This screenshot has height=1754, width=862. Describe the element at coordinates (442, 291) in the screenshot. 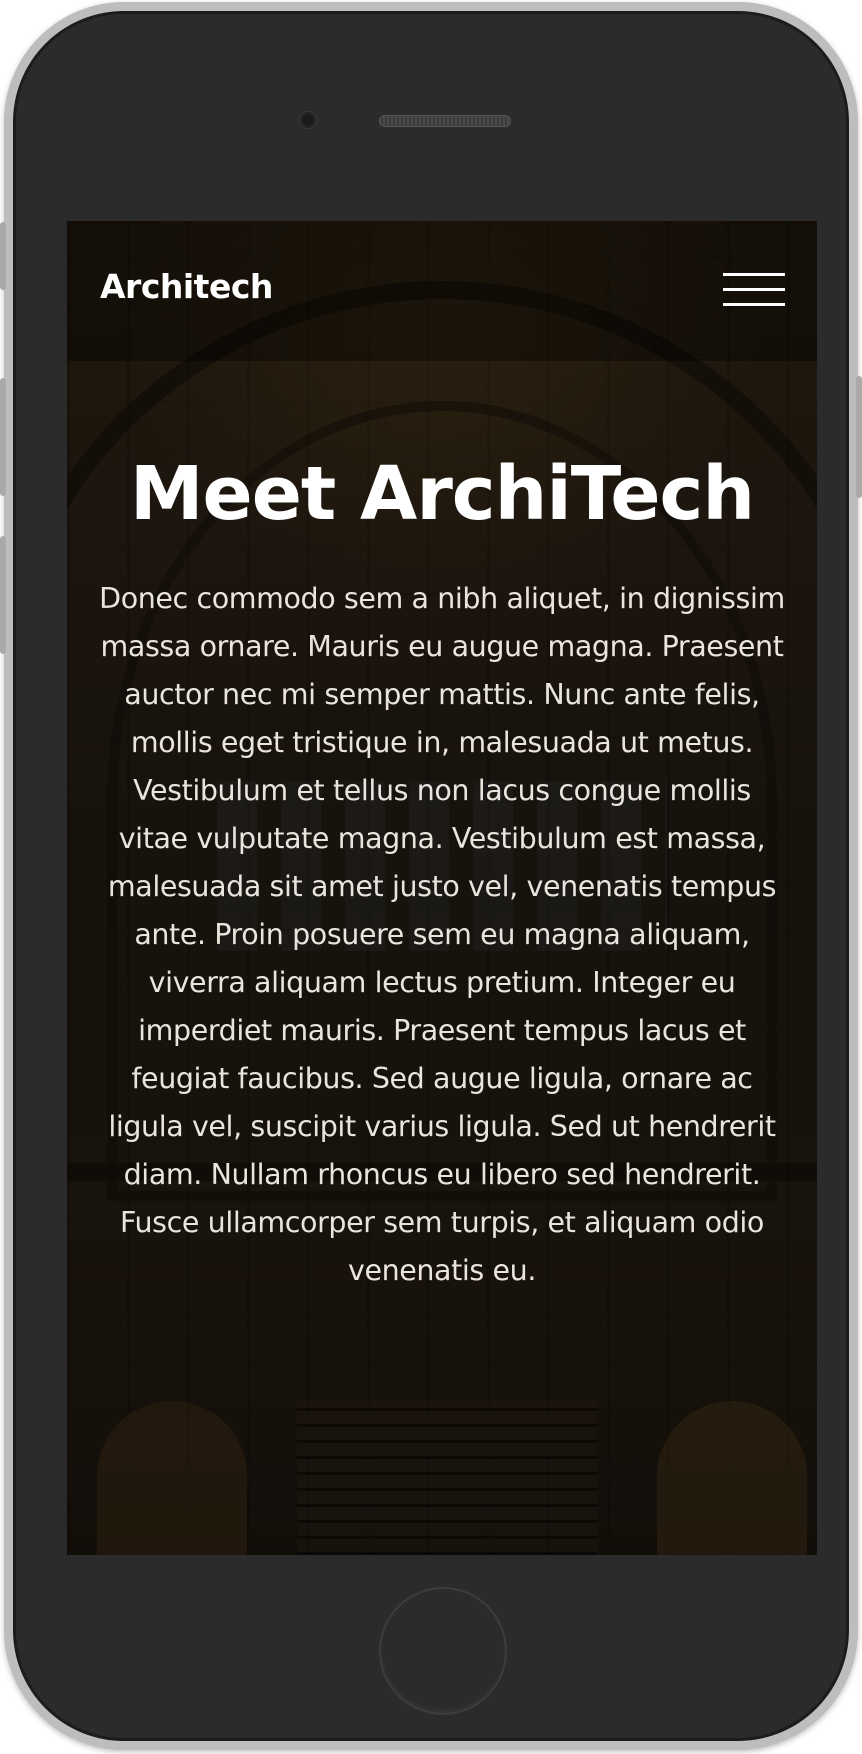

I see `navbar: Architech` at that location.